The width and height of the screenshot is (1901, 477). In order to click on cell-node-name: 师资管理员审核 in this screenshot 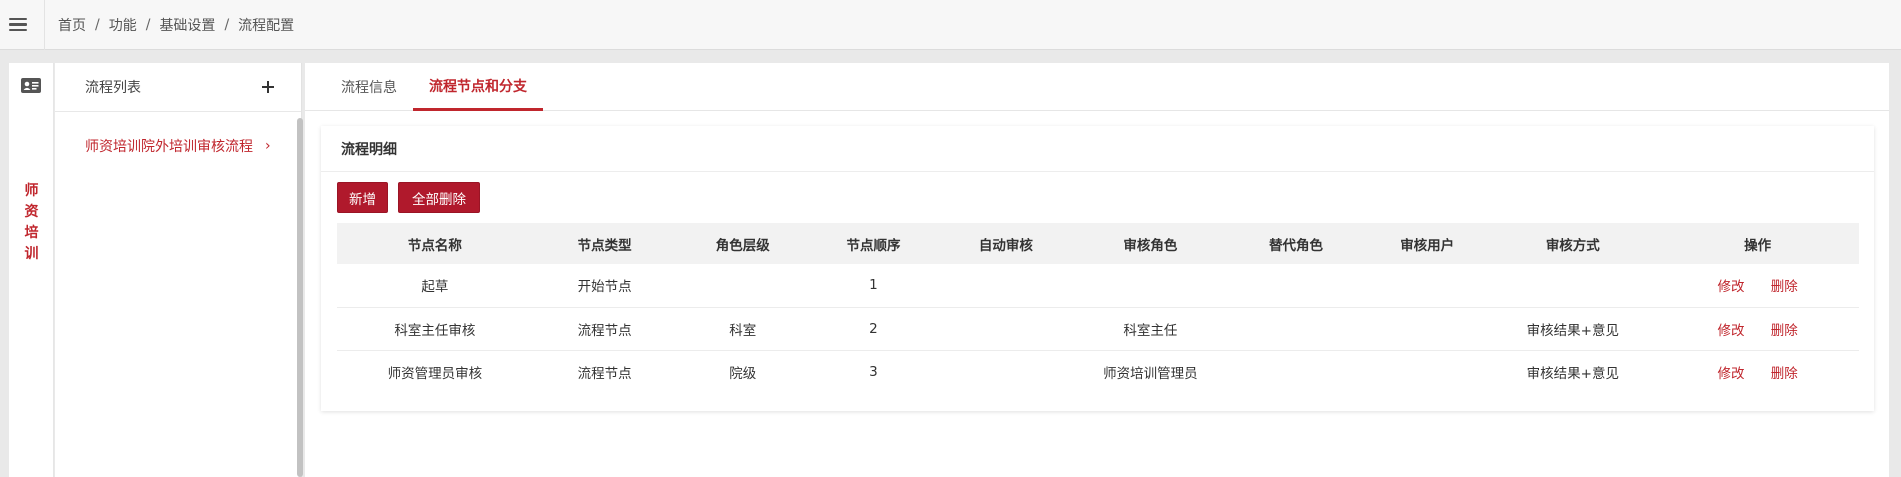, I will do `click(435, 373)`.